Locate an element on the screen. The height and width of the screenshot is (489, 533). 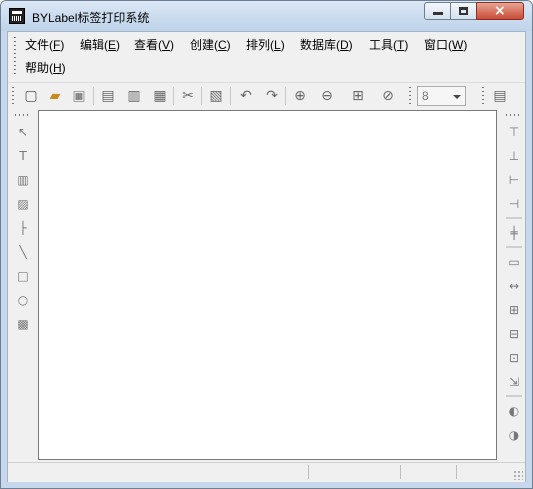
barcode-tool-icon: ▥ is located at coordinates (23, 180).